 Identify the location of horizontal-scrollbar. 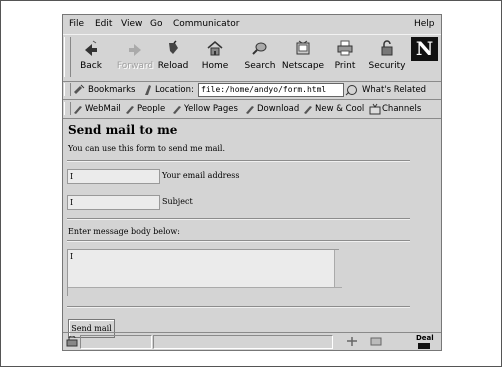
(205, 291).